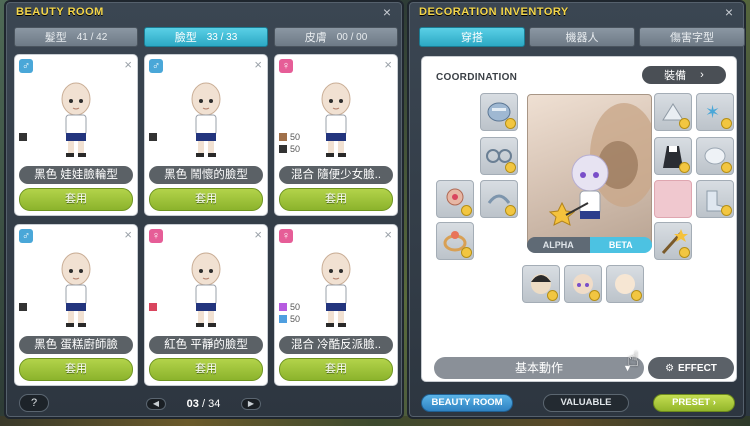 The height and width of the screenshot is (426, 750). What do you see at coordinates (673, 112) in the screenshot?
I see `slot-cape-top` at bounding box center [673, 112].